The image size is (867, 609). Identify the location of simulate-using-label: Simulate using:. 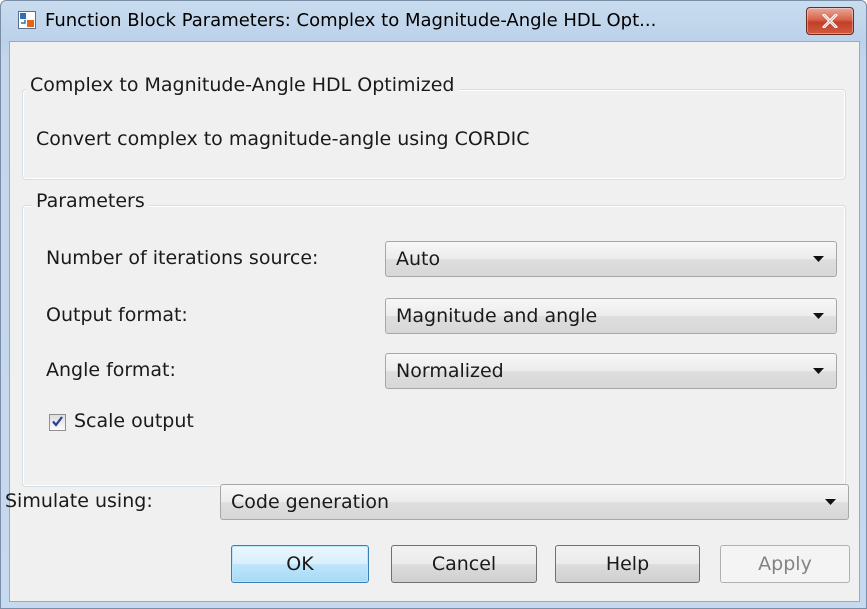
(79, 501).